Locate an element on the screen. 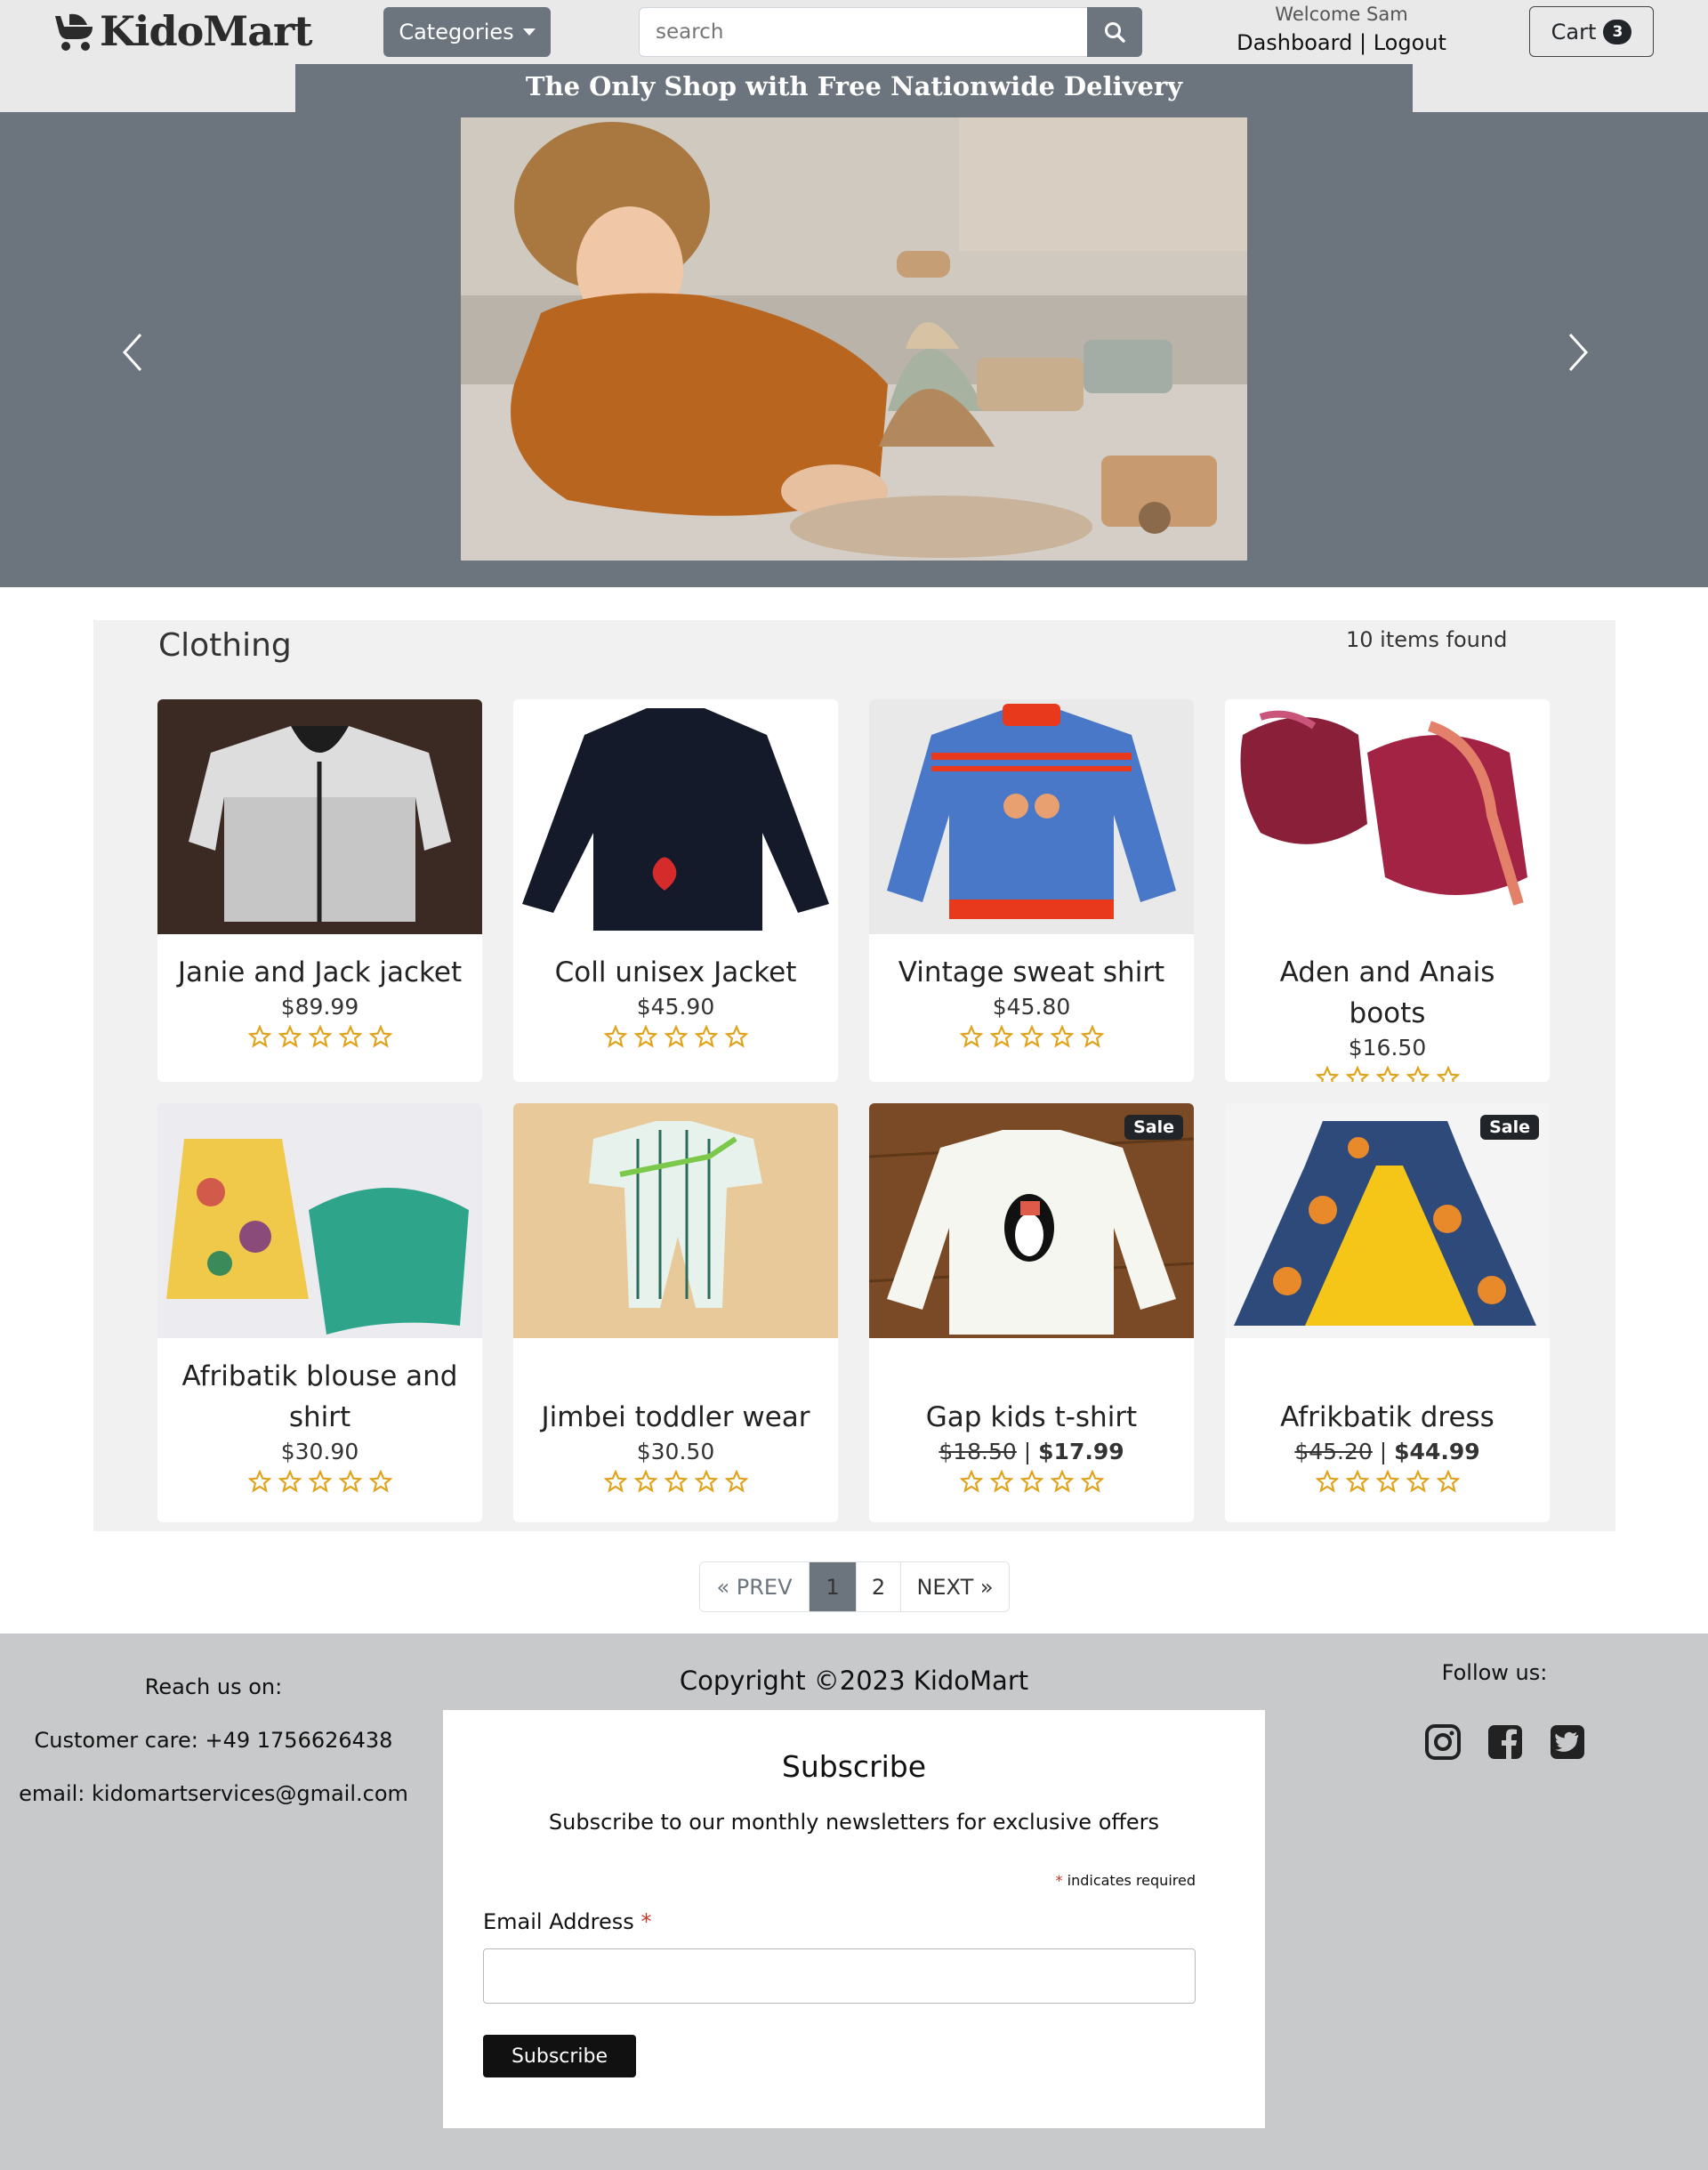  product-price: $45.80 is located at coordinates (1031, 1007).